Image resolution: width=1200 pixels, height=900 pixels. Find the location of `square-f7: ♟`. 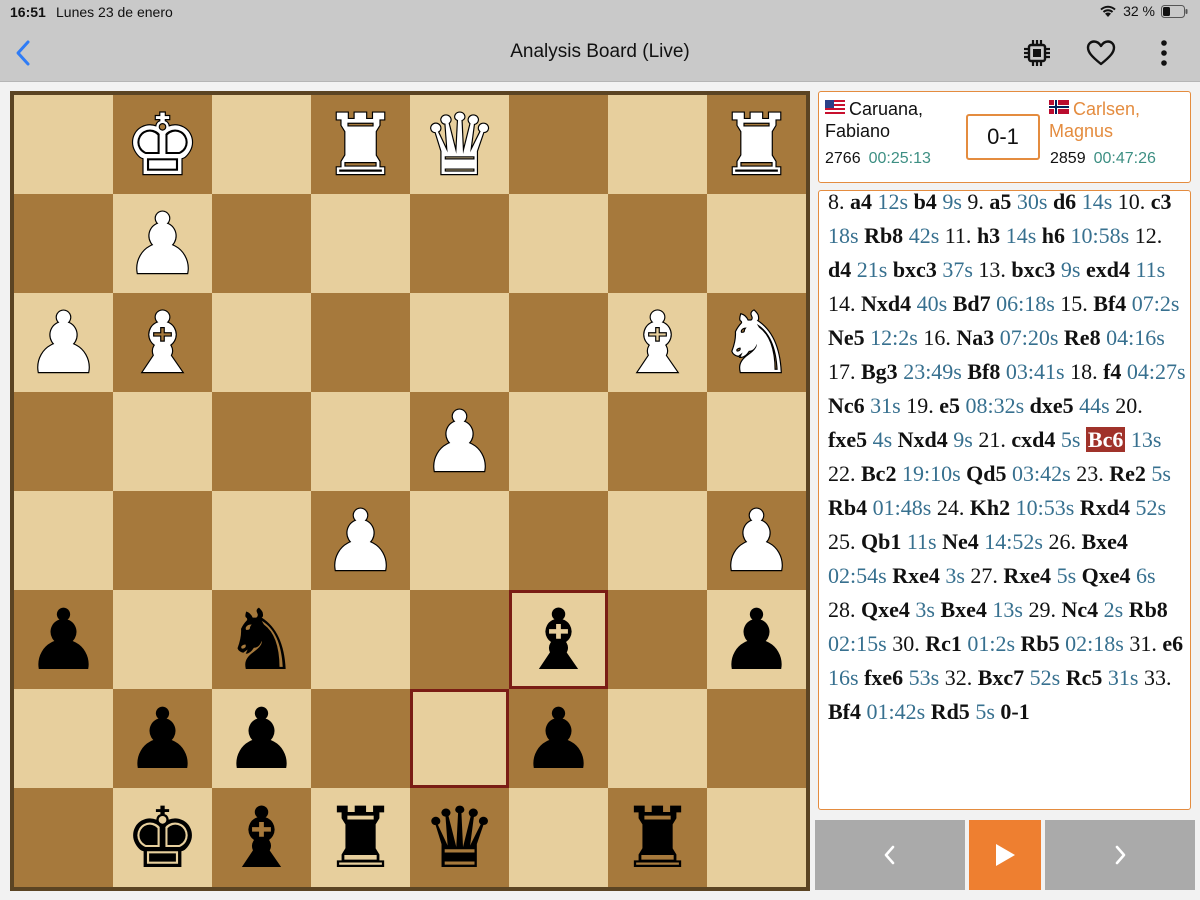

square-f7: ♟ is located at coordinates (261, 738).